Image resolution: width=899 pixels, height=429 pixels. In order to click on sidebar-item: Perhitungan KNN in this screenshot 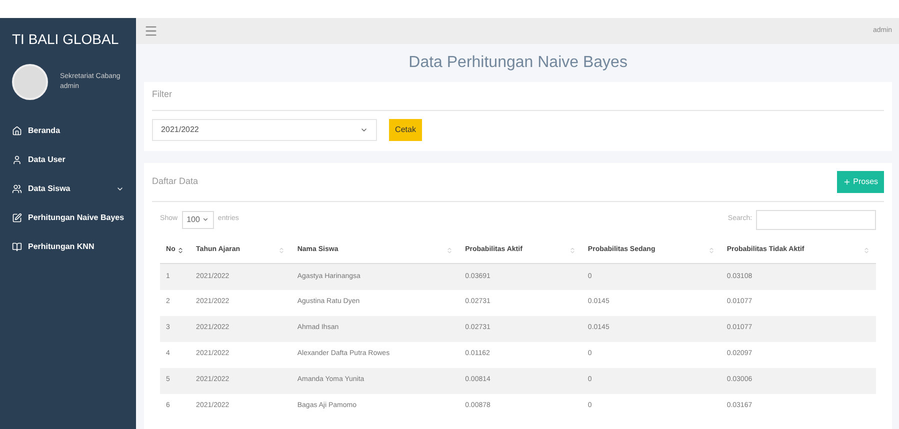, I will do `click(68, 246)`.